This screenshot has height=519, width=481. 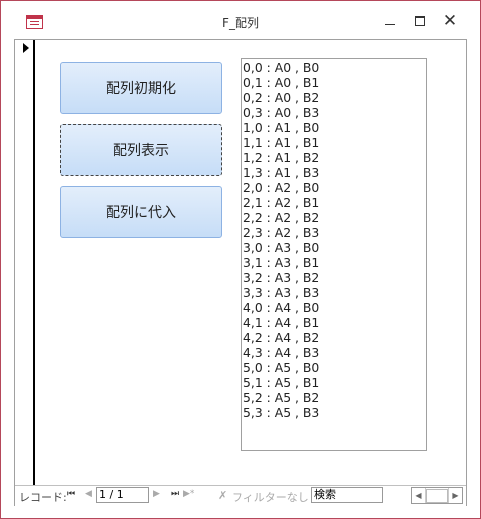 What do you see at coordinates (419, 495) in the screenshot?
I see `scroll-left-icon: ◀` at bounding box center [419, 495].